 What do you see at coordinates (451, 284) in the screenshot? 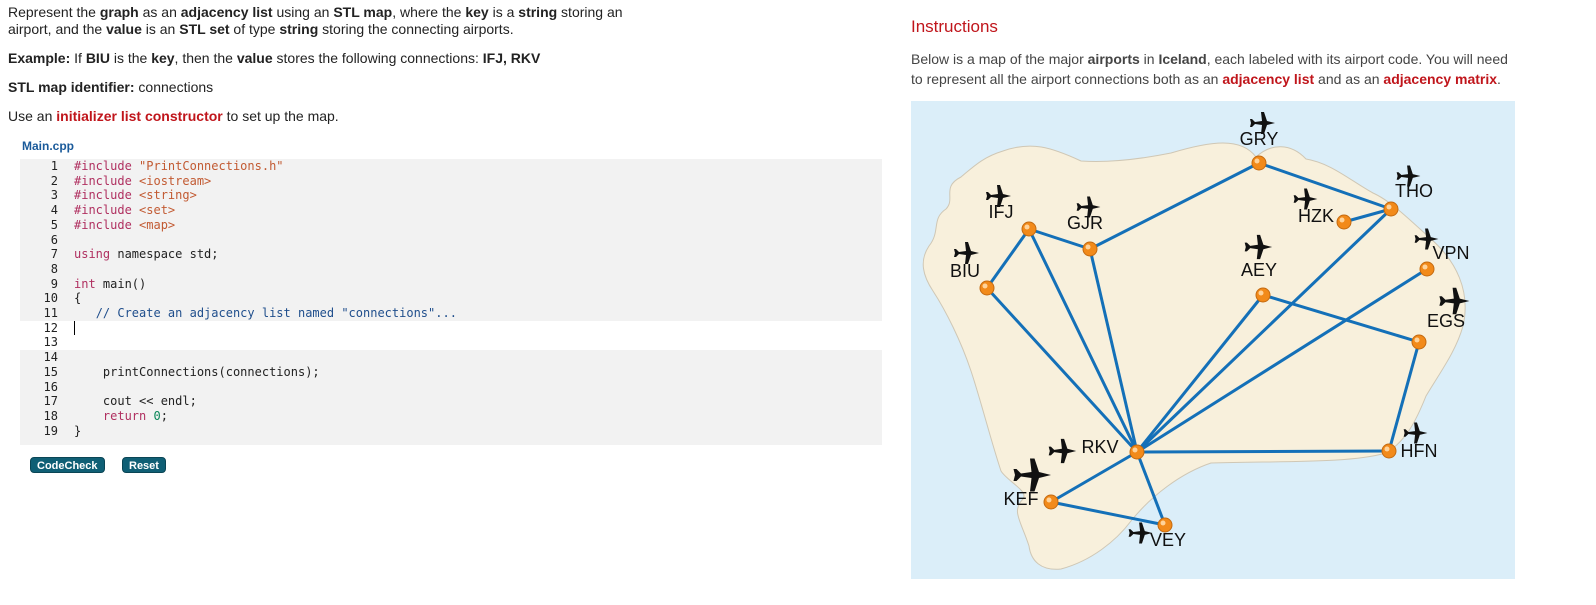
I see `code-line: 9 int main()` at bounding box center [451, 284].